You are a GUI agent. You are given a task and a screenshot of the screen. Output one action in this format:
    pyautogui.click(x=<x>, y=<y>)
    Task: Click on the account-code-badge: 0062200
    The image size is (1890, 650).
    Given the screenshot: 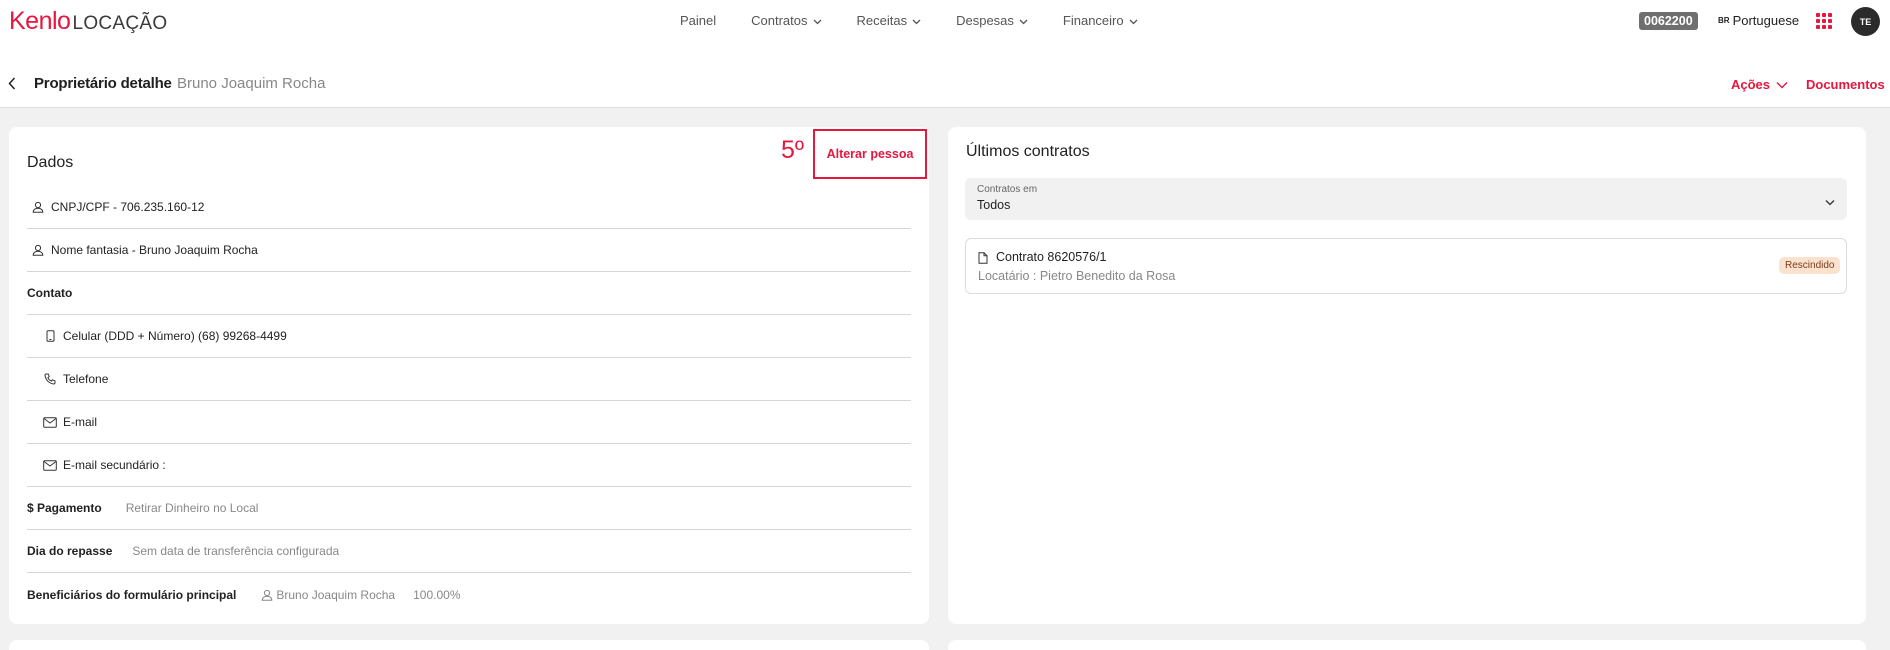 What is the action you would take?
    pyautogui.click(x=1668, y=21)
    